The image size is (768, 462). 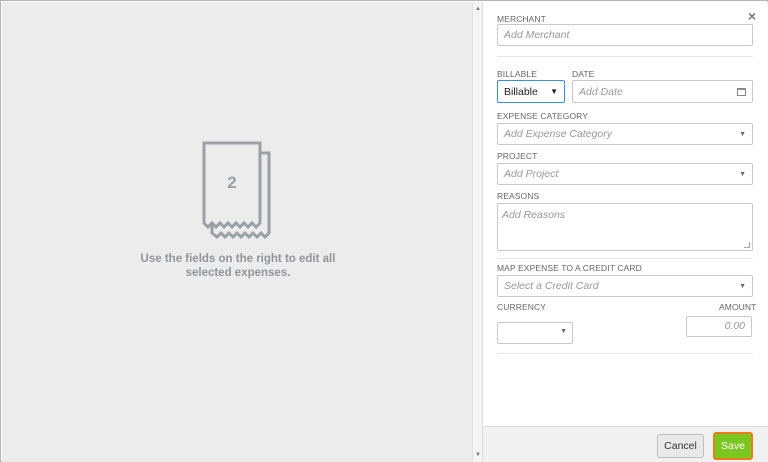 What do you see at coordinates (521, 91) in the screenshot?
I see `billable-value: Billable` at bounding box center [521, 91].